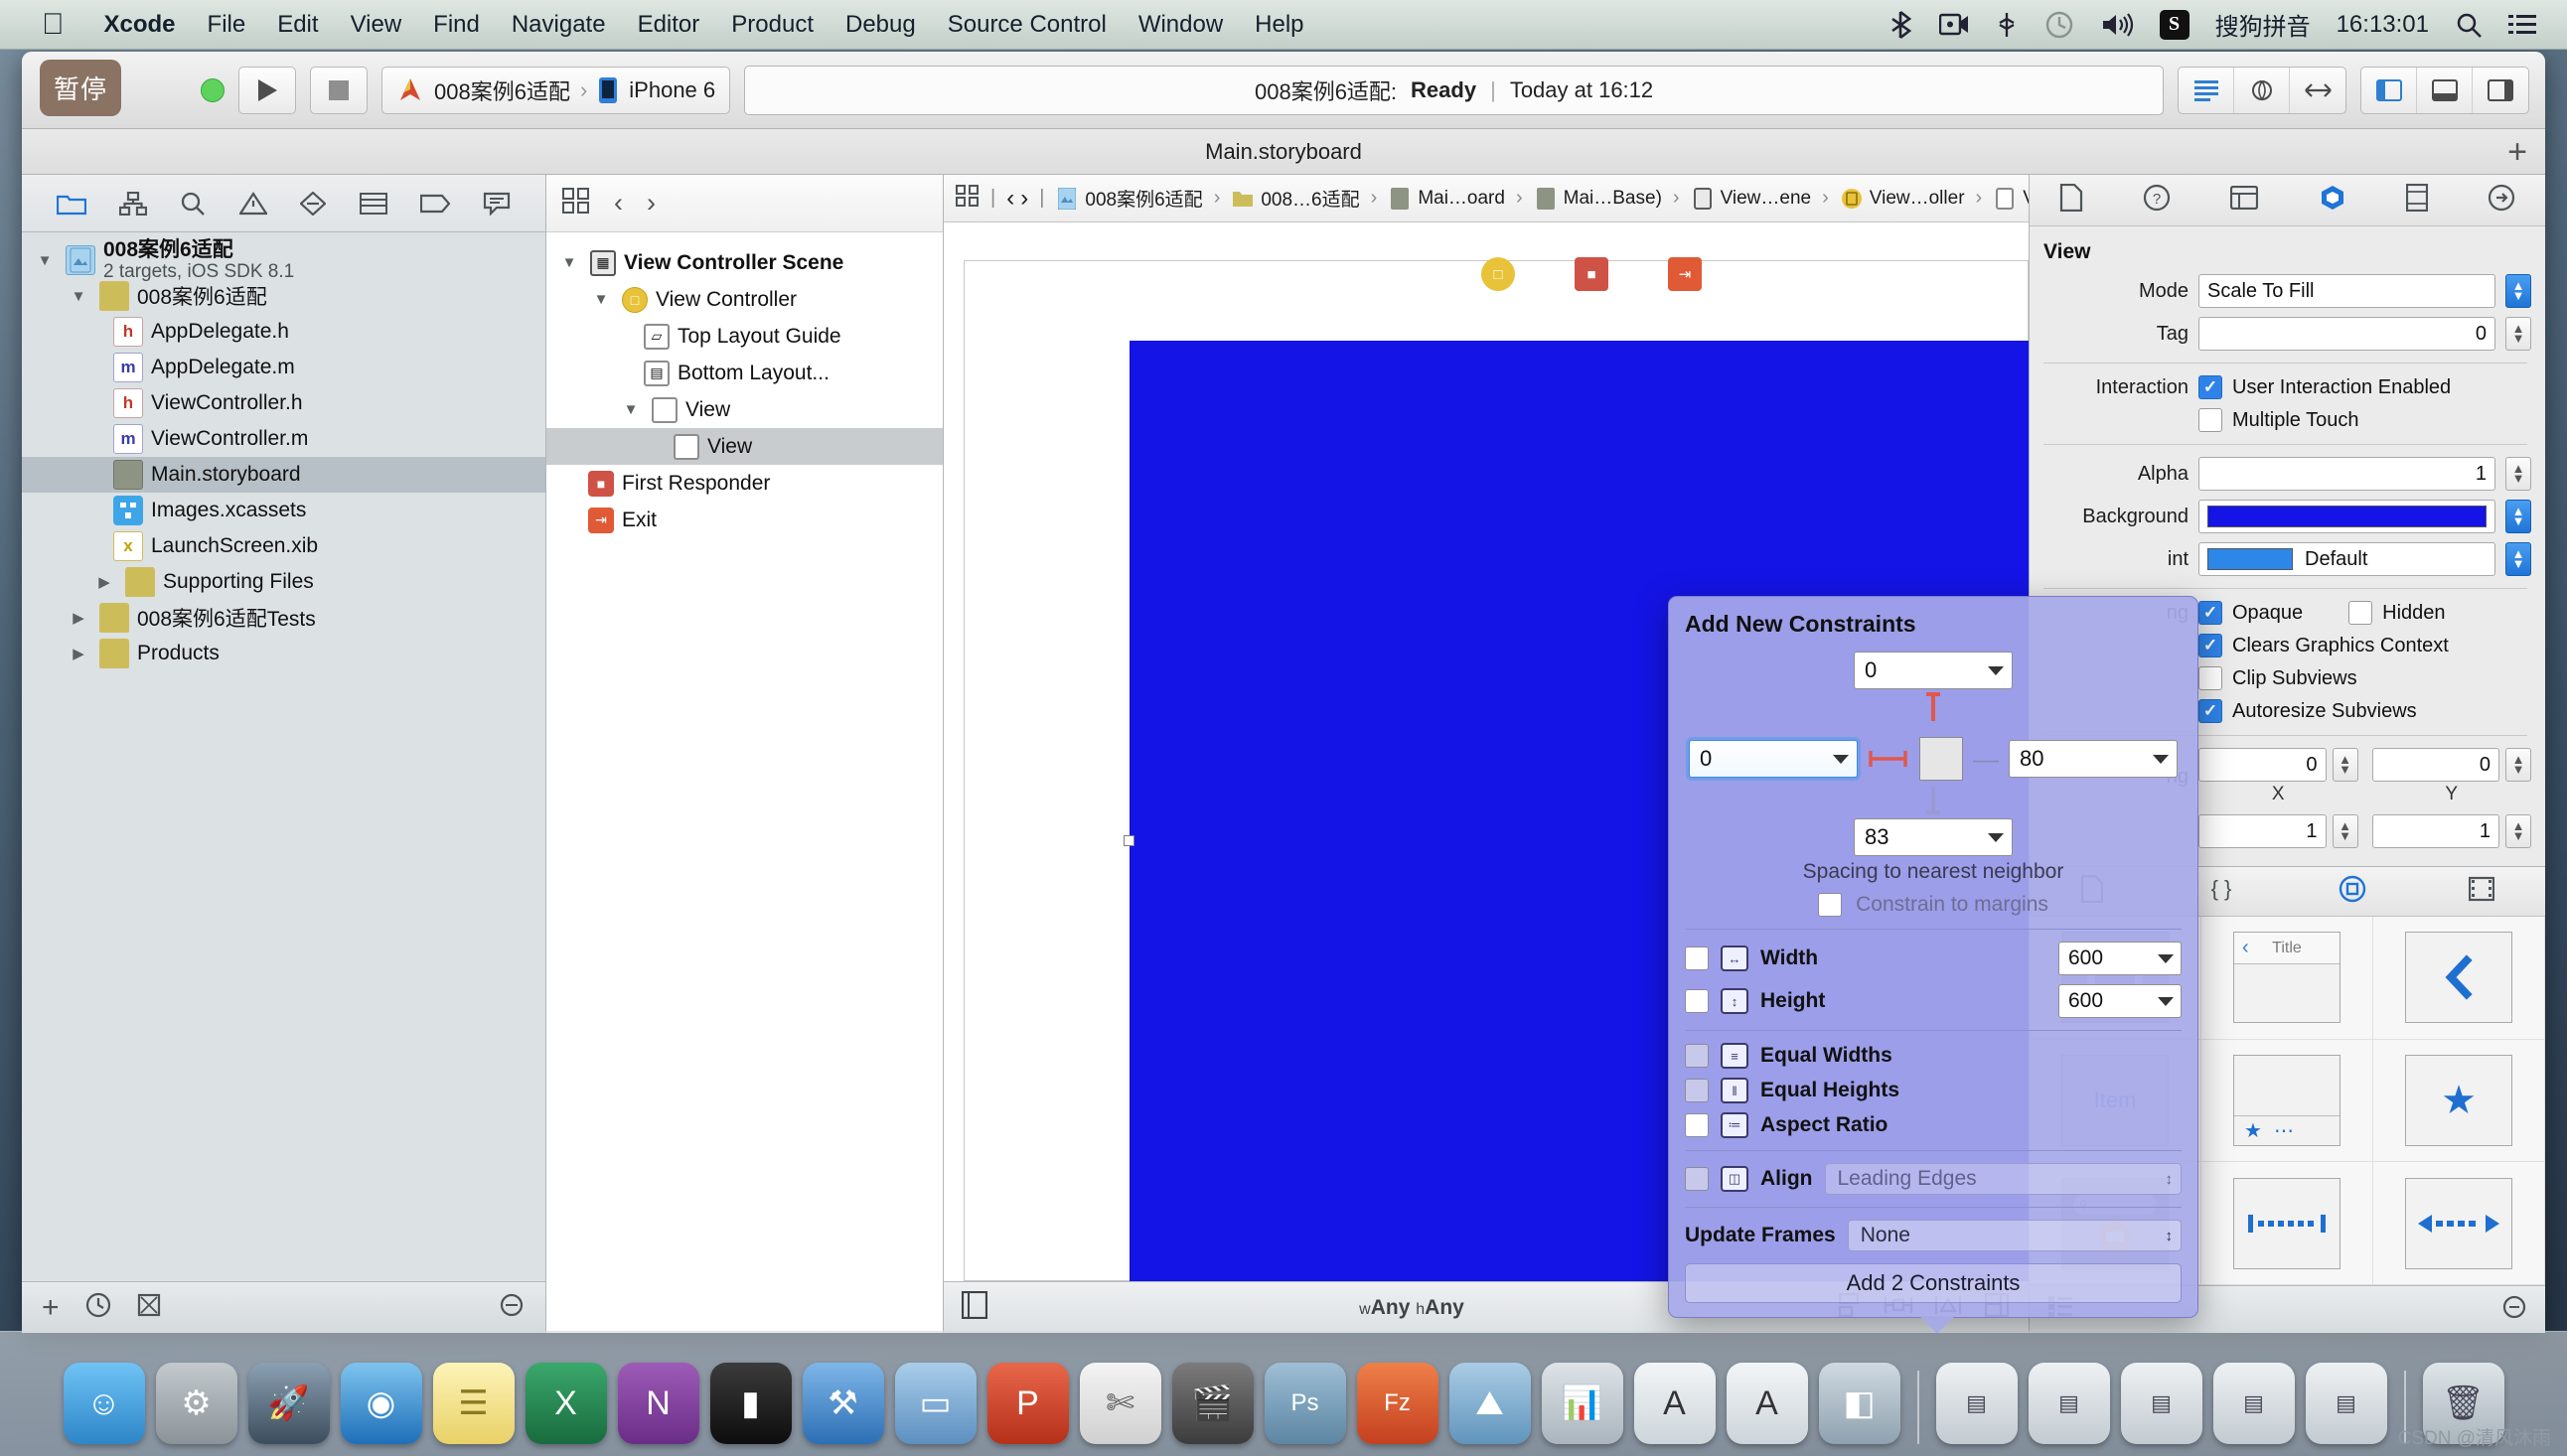  I want to click on breadcrumb-storyboard-base: Mai…Base), so click(1598, 199).